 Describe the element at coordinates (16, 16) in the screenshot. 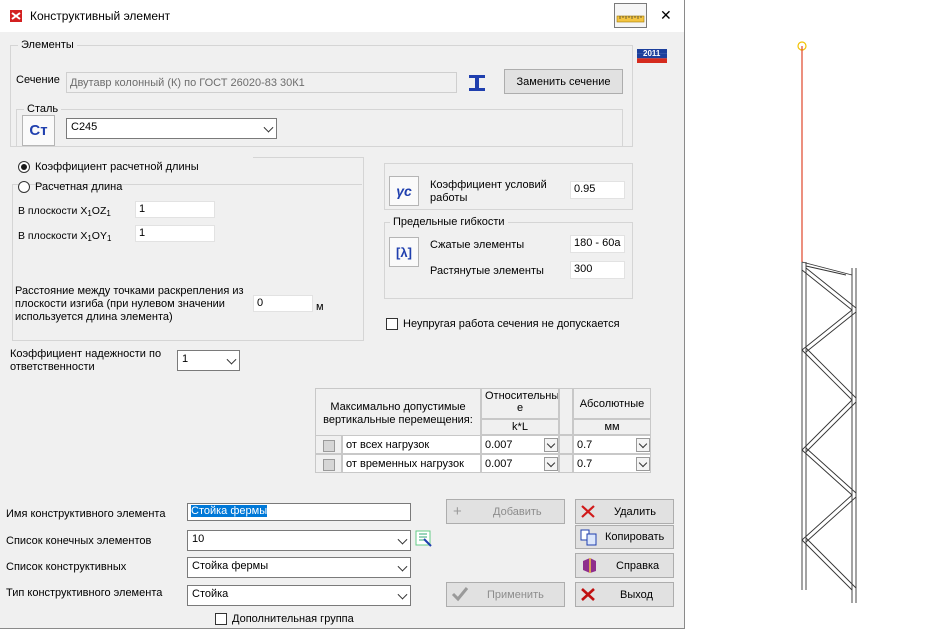

I see `app-icon` at that location.